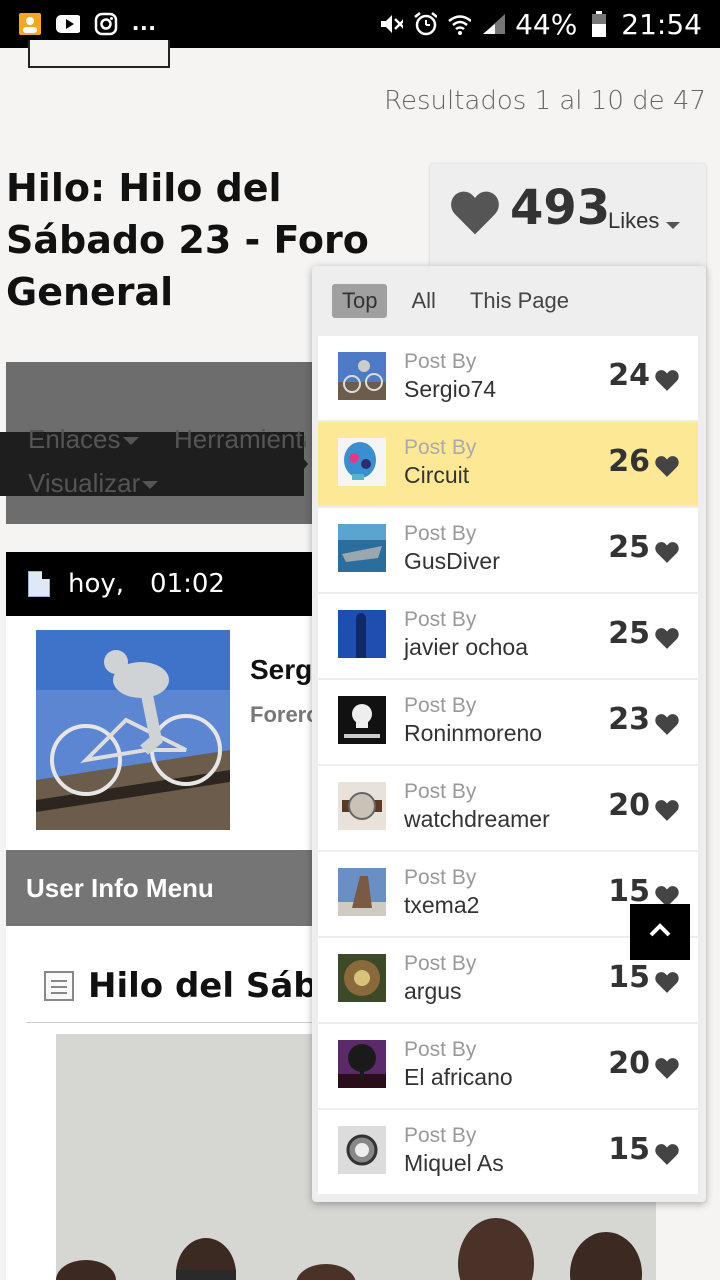 This screenshot has width=720, height=1280. Describe the element at coordinates (285, 714) in the screenshot. I see `poster-rank: Forero` at that location.